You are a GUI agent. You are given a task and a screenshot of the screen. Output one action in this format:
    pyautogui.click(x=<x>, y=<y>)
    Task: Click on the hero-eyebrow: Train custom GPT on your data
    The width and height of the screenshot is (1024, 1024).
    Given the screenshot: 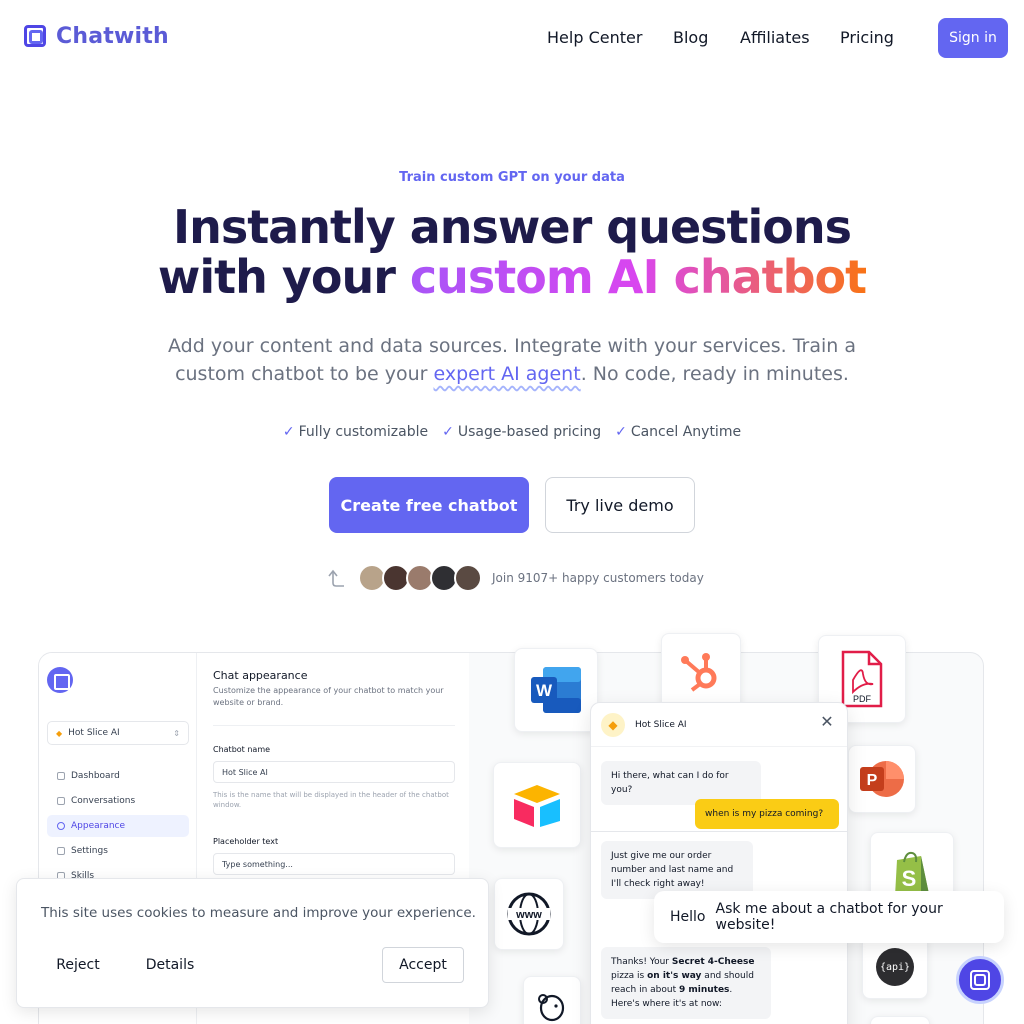 What is the action you would take?
    pyautogui.click(x=512, y=177)
    